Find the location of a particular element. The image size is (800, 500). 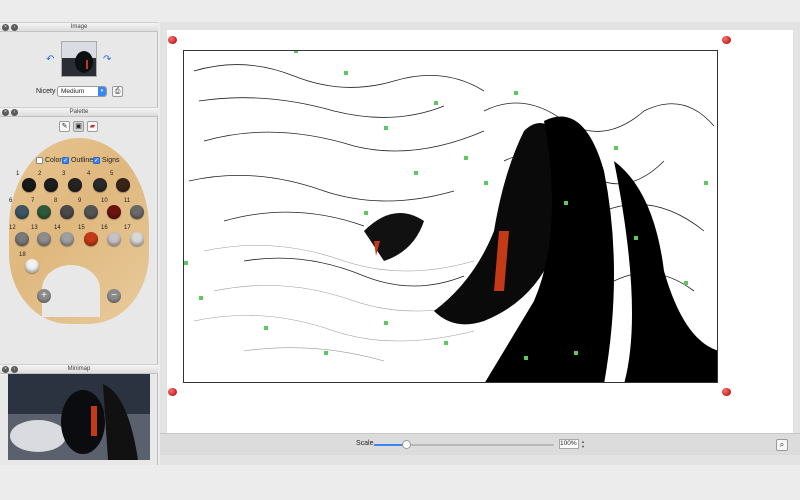

minimap-panel-title: Minimap is located at coordinates (79, 369).